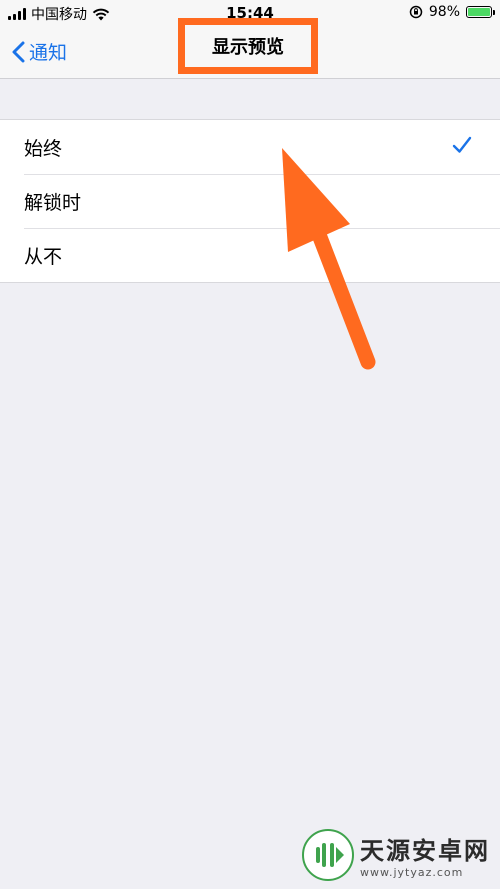 Image resolution: width=500 pixels, height=889 pixels. Describe the element at coordinates (444, 12) in the screenshot. I see `battery-percent: 98%` at that location.